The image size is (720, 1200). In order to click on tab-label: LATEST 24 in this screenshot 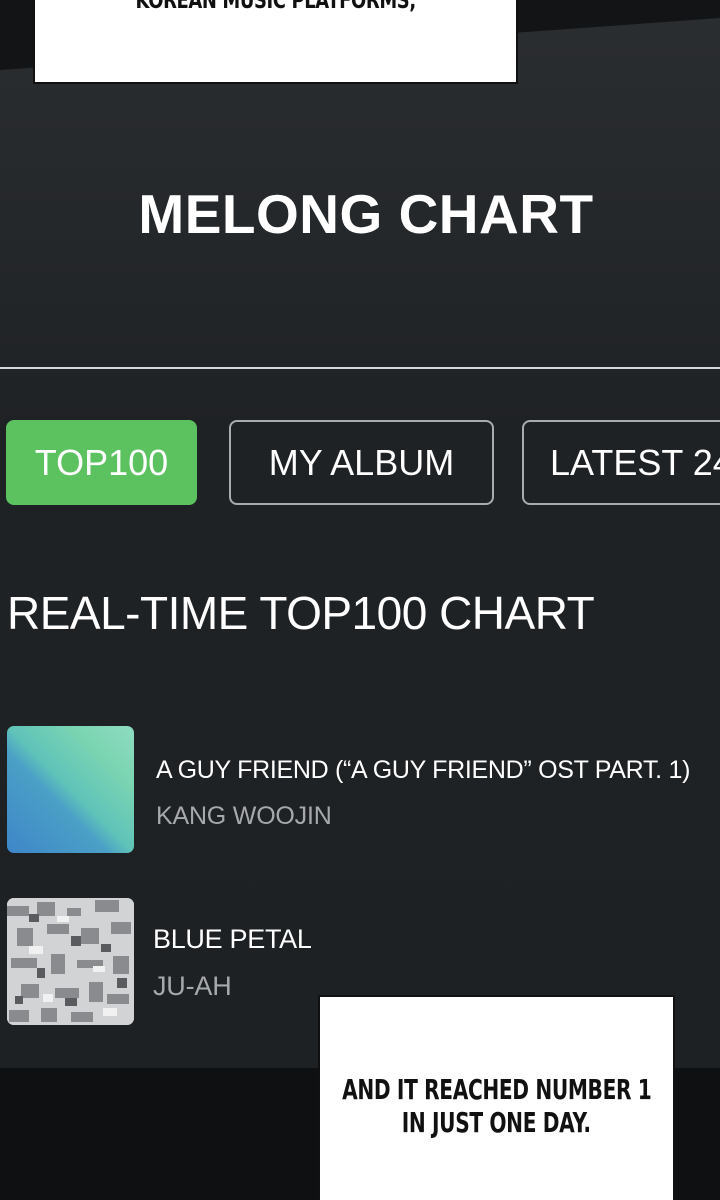, I will do `click(635, 462)`.